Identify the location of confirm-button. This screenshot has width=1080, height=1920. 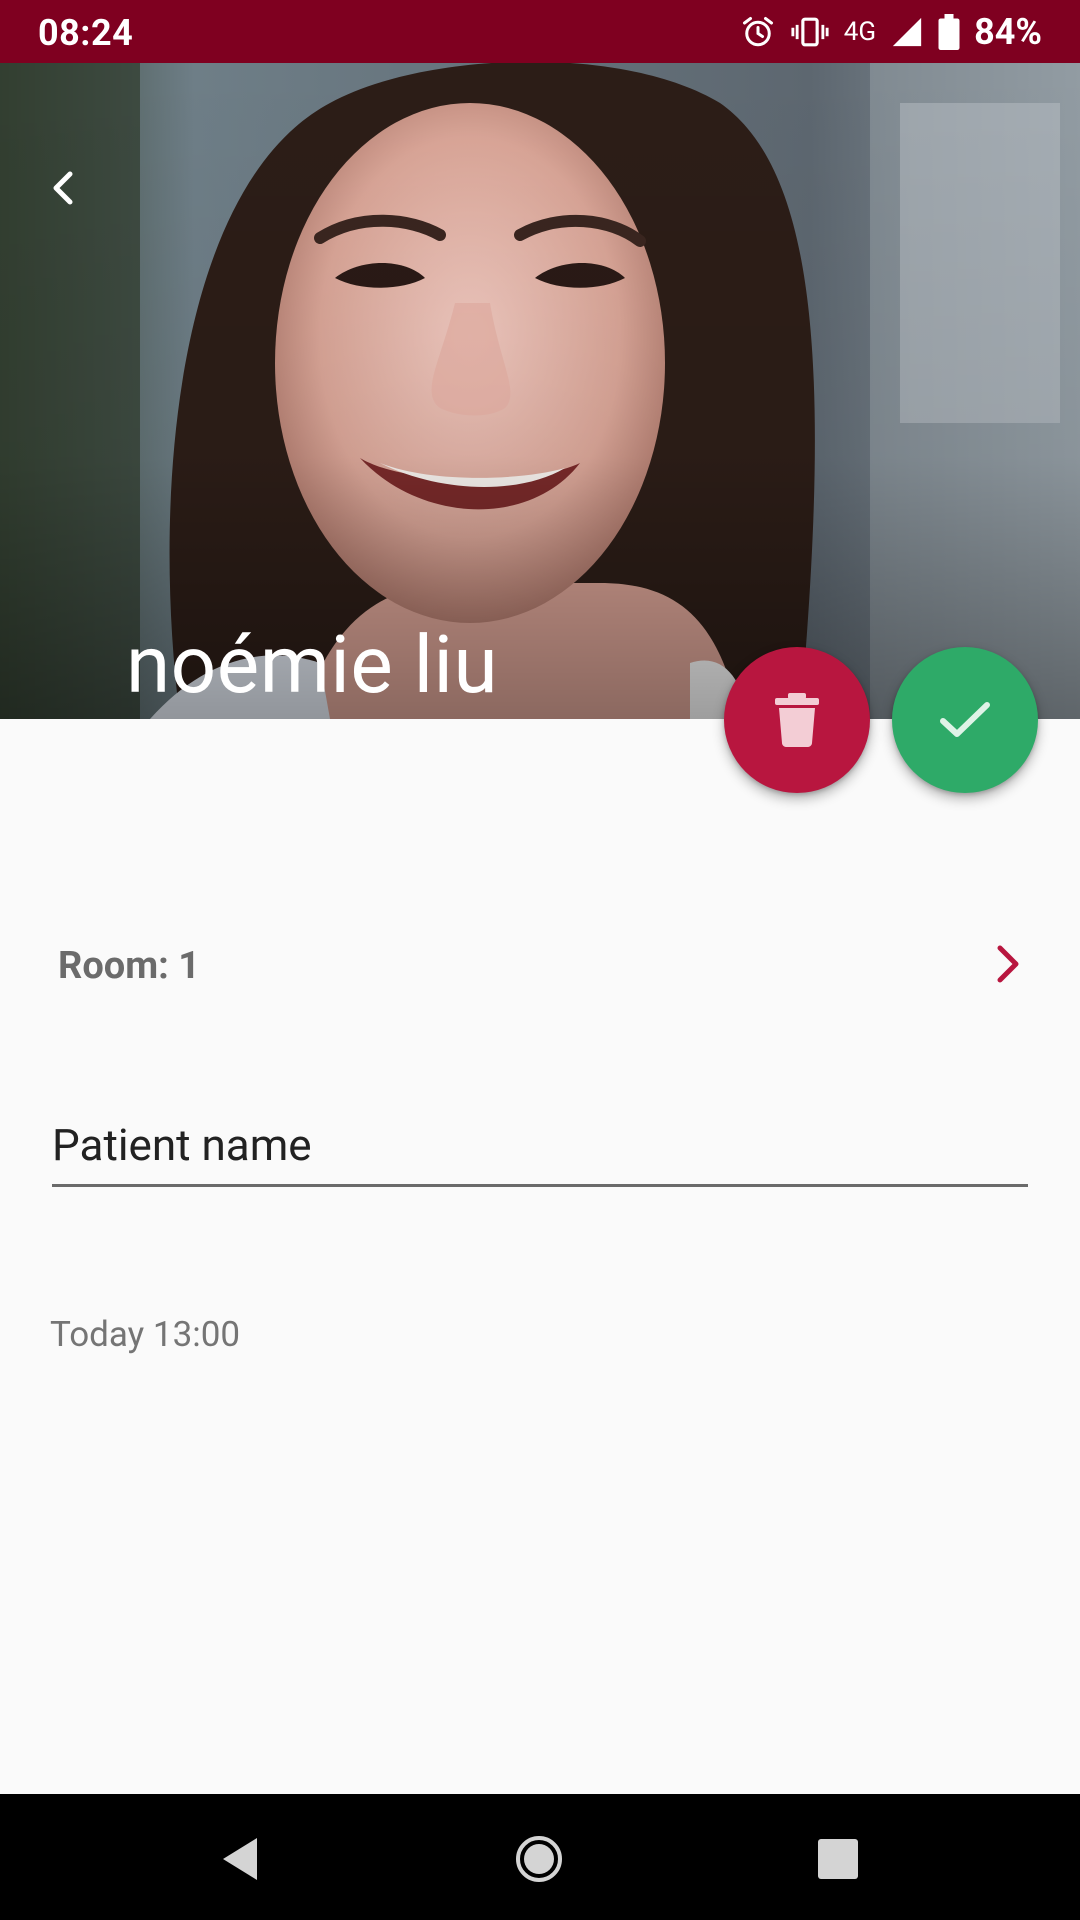
(965, 720).